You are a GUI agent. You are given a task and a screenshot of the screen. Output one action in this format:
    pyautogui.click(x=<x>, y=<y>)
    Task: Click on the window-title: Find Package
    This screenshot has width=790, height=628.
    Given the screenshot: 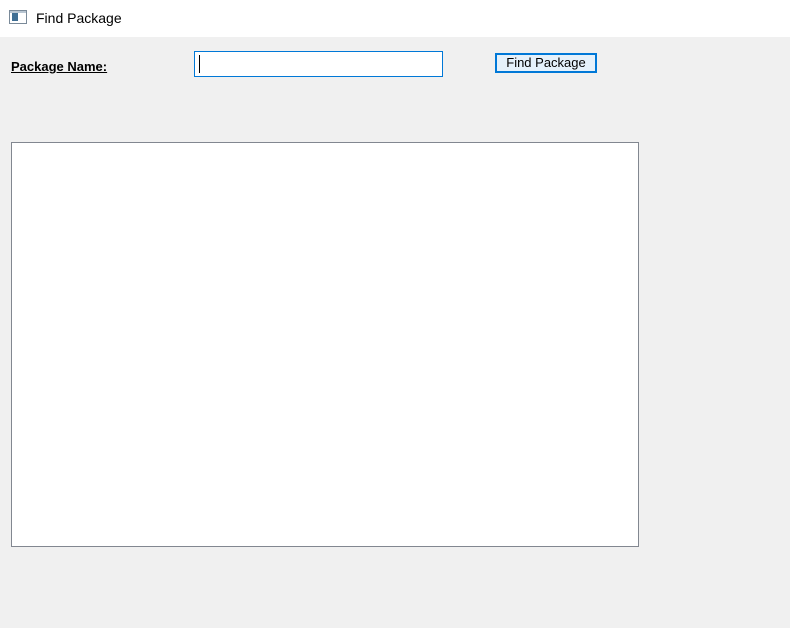 What is the action you would take?
    pyautogui.click(x=79, y=18)
    